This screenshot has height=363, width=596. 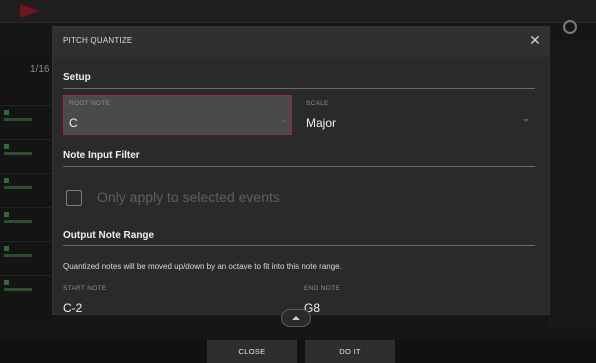 What do you see at coordinates (322, 288) in the screenshot?
I see `end-note-label: END NOTE` at bounding box center [322, 288].